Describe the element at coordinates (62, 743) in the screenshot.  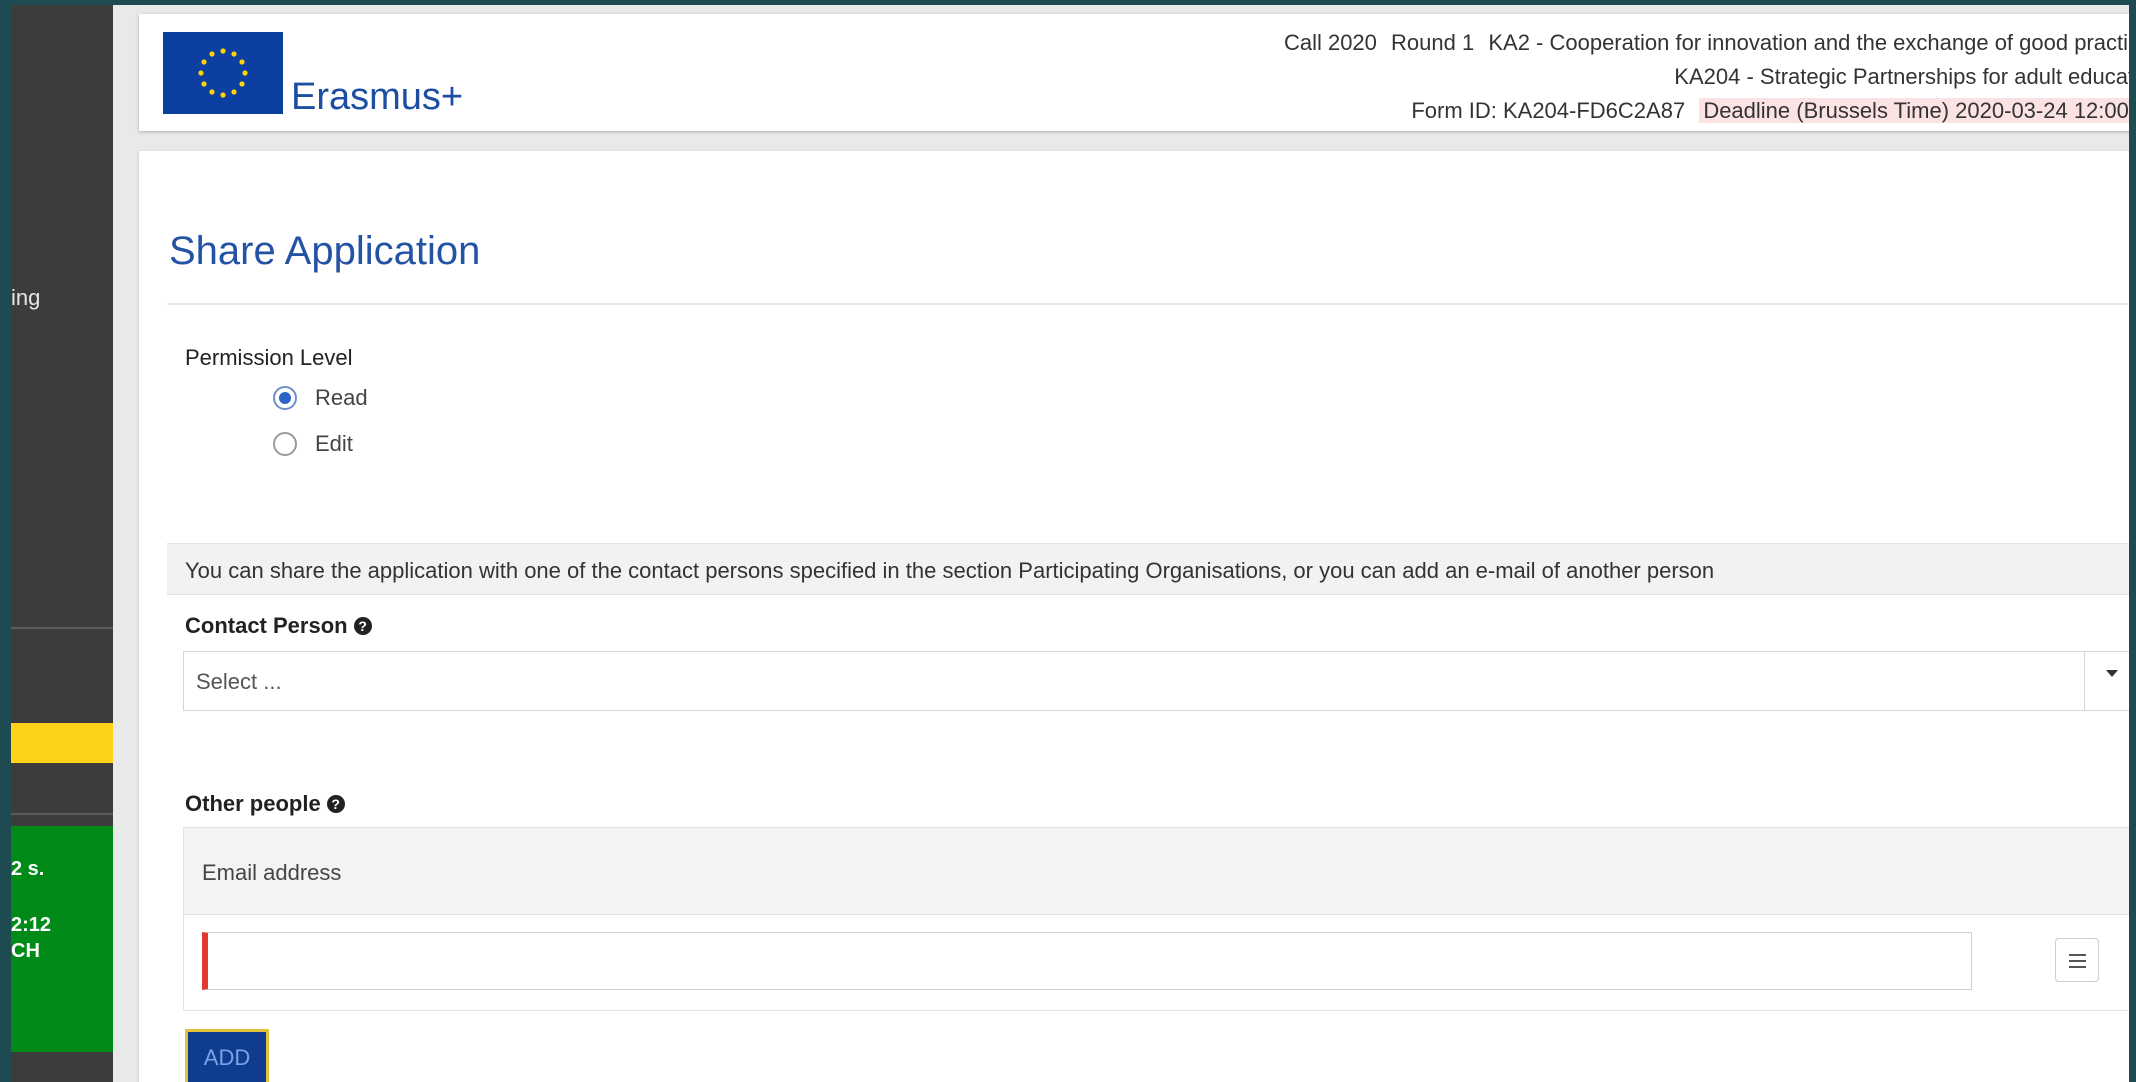
I see `sidebar-highlight-bar` at that location.